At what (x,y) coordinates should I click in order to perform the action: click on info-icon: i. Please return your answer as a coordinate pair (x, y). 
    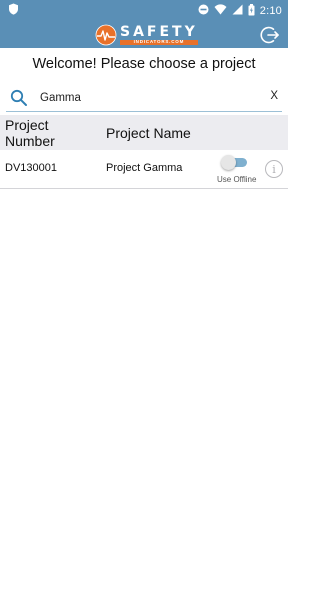
    Looking at the image, I should click on (274, 169).